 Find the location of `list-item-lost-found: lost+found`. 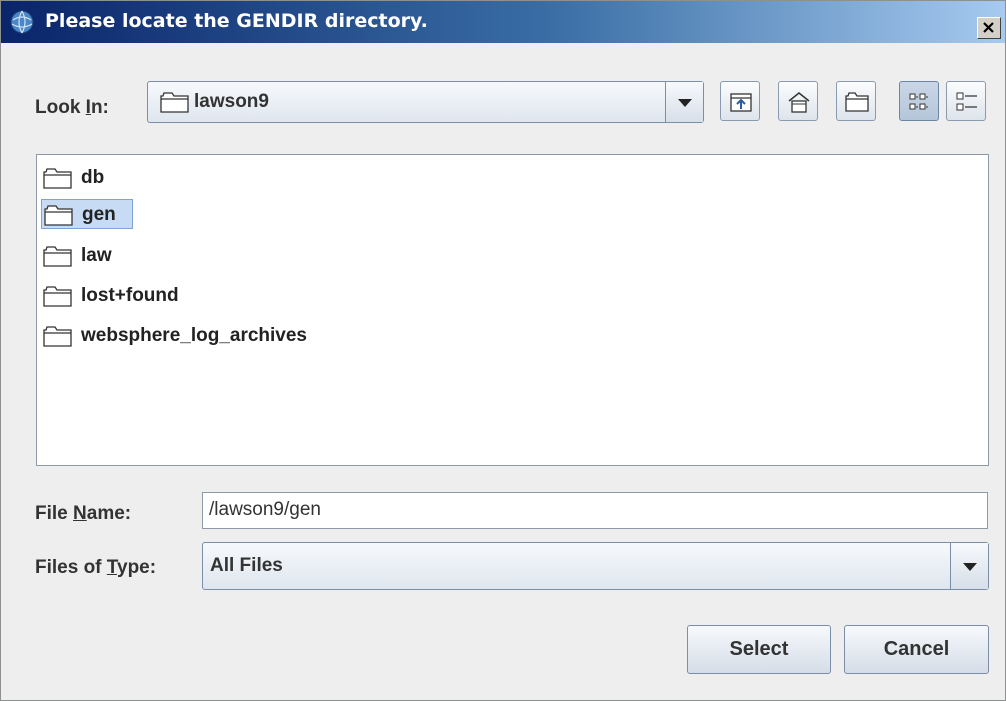

list-item-lost-found: lost+found is located at coordinates (141, 296).